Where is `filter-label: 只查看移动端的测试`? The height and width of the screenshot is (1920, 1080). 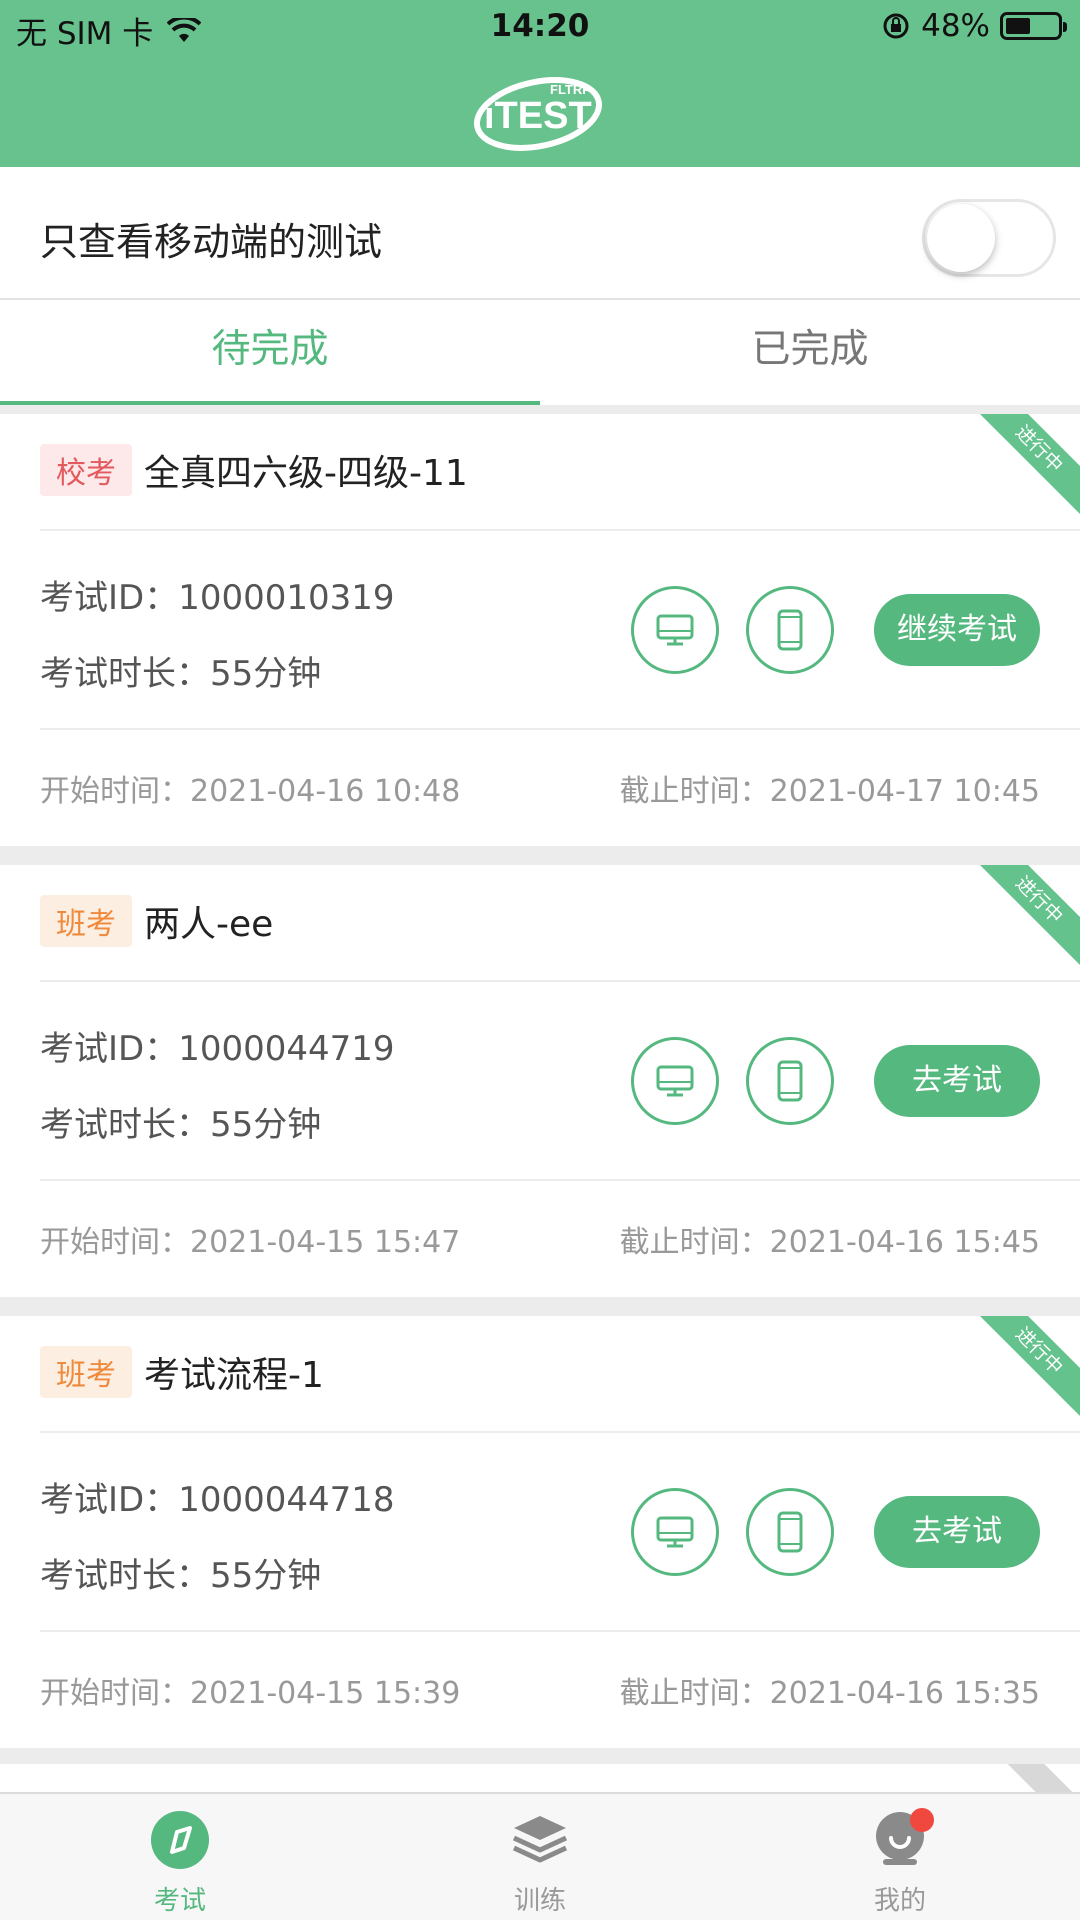
filter-label: 只查看移动端的测试 is located at coordinates (211, 242).